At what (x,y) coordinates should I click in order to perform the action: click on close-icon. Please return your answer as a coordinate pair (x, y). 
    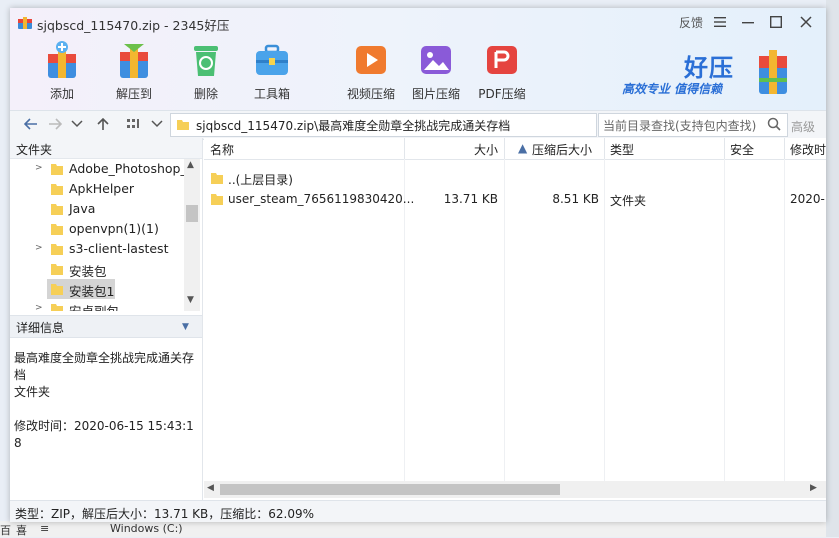
    Looking at the image, I should click on (806, 22).